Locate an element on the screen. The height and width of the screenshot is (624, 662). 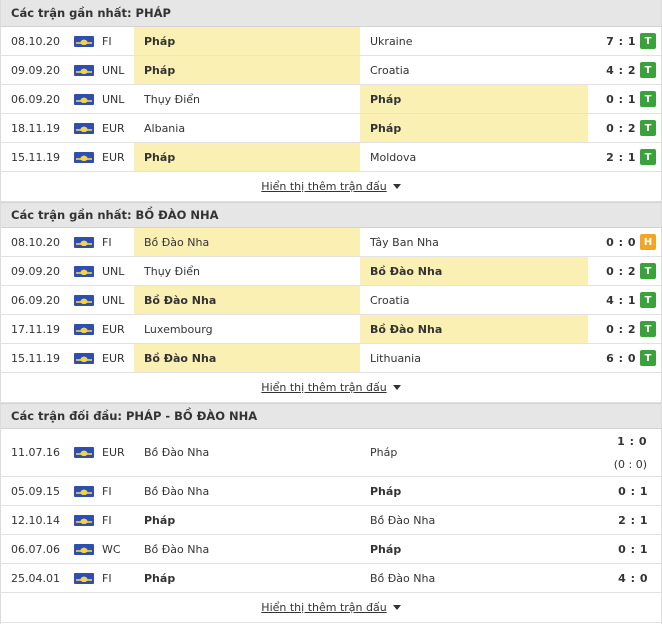
away-team-cell: Moldova is located at coordinates (474, 157).